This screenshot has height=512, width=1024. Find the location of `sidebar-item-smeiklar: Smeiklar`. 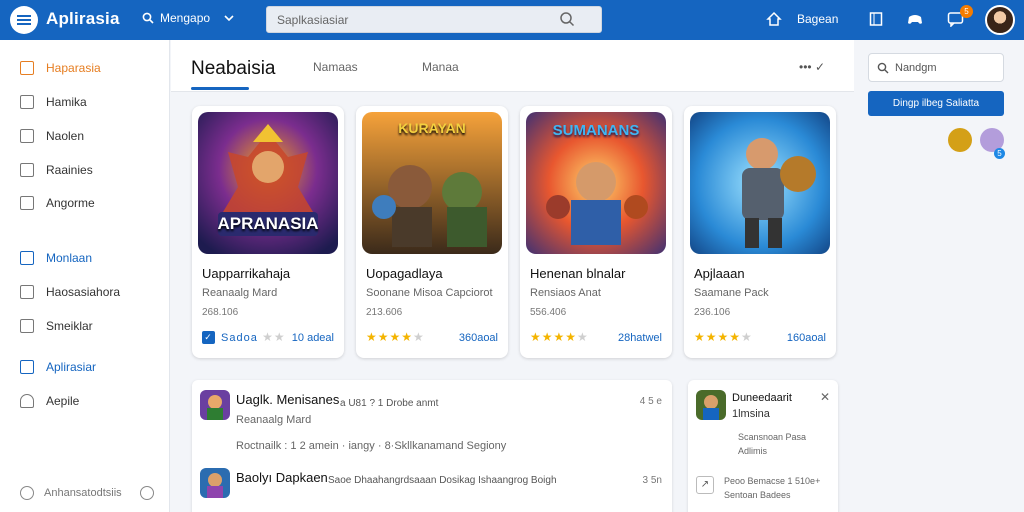

sidebar-item-smeiklar: Smeiklar is located at coordinates (56, 326).